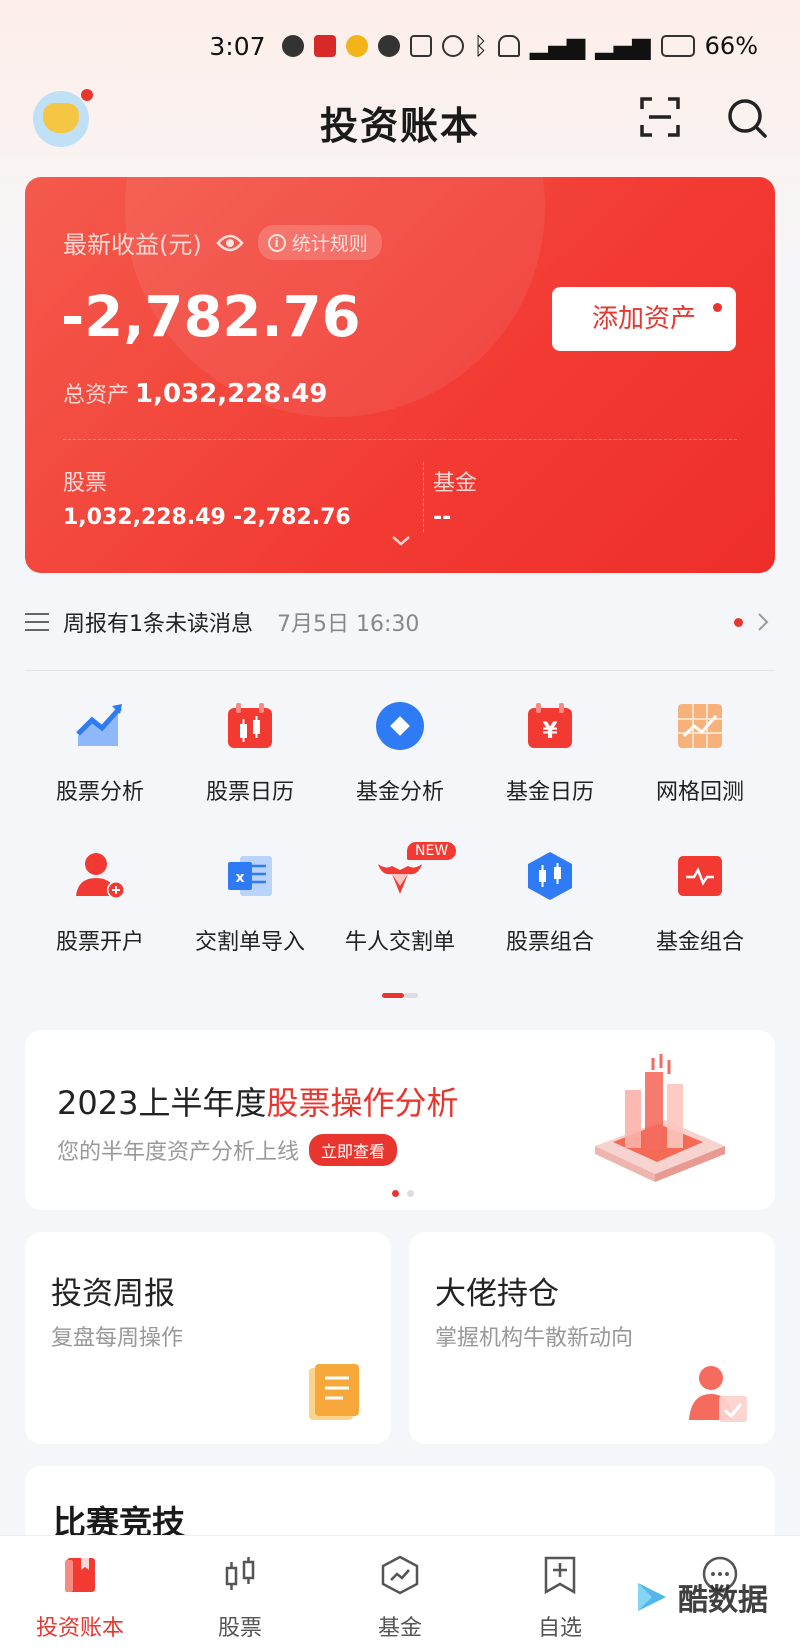 This screenshot has width=800, height=1650. What do you see at coordinates (329, 244) in the screenshot?
I see `stats-rules-label: 统计规则` at bounding box center [329, 244].